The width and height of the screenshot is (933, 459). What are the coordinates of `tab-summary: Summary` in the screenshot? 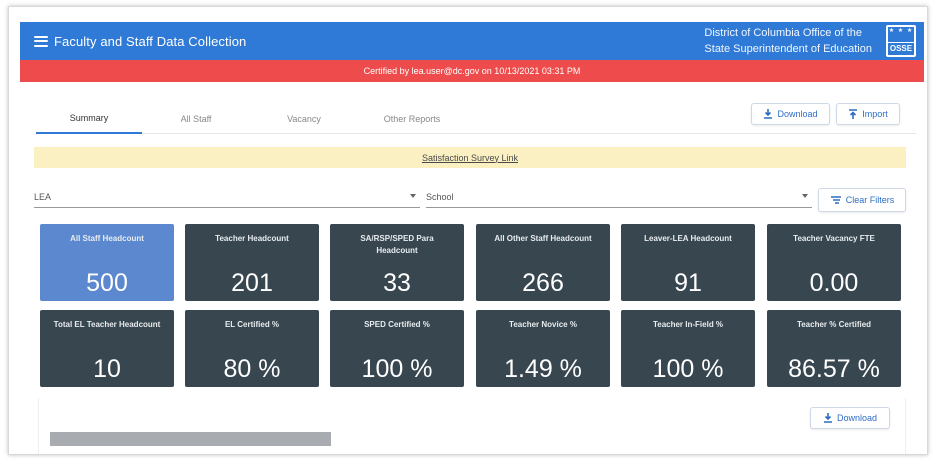 It's located at (89, 119).